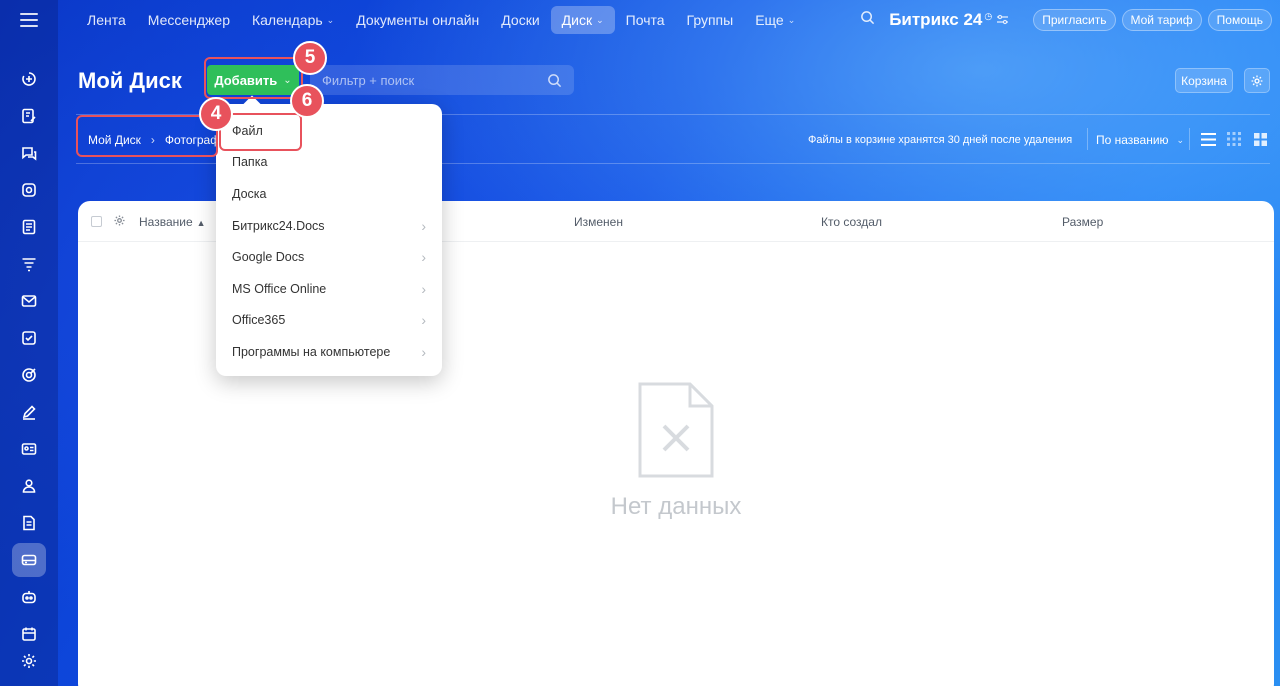  I want to click on people-icon, so click(29, 486).